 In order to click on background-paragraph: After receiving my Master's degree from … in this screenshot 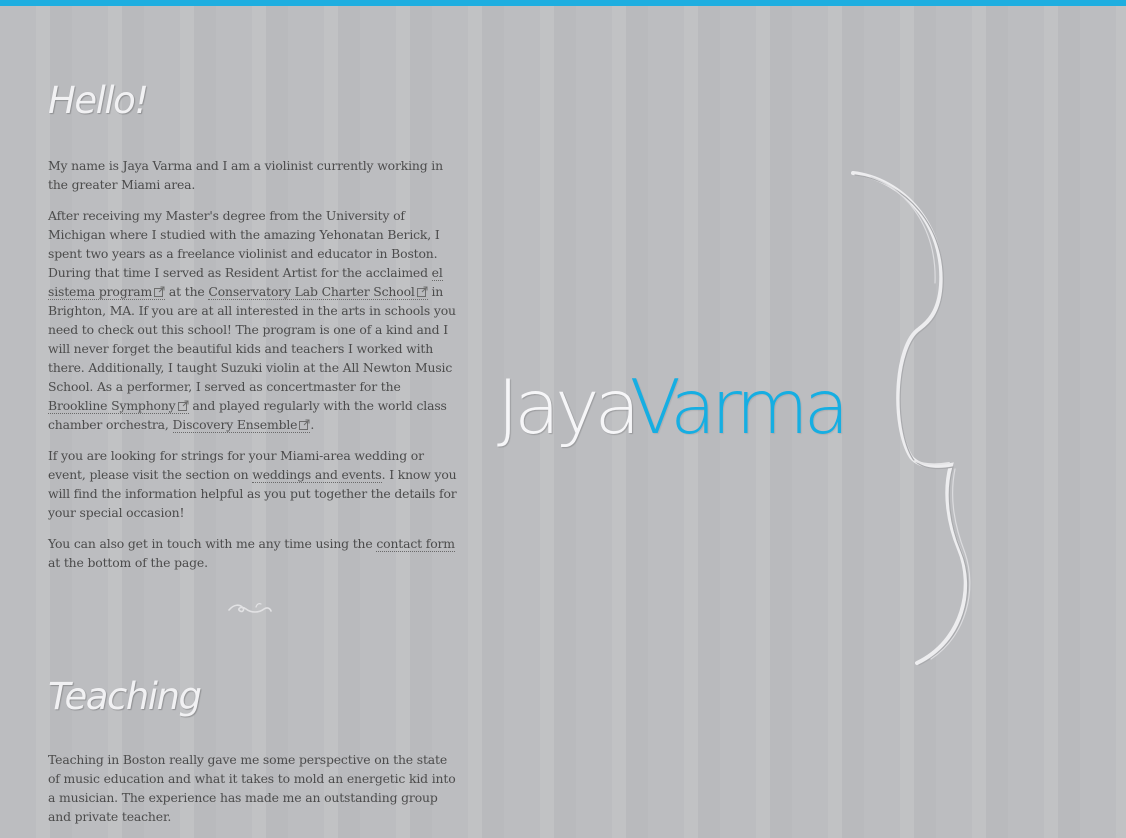, I will do `click(253, 320)`.